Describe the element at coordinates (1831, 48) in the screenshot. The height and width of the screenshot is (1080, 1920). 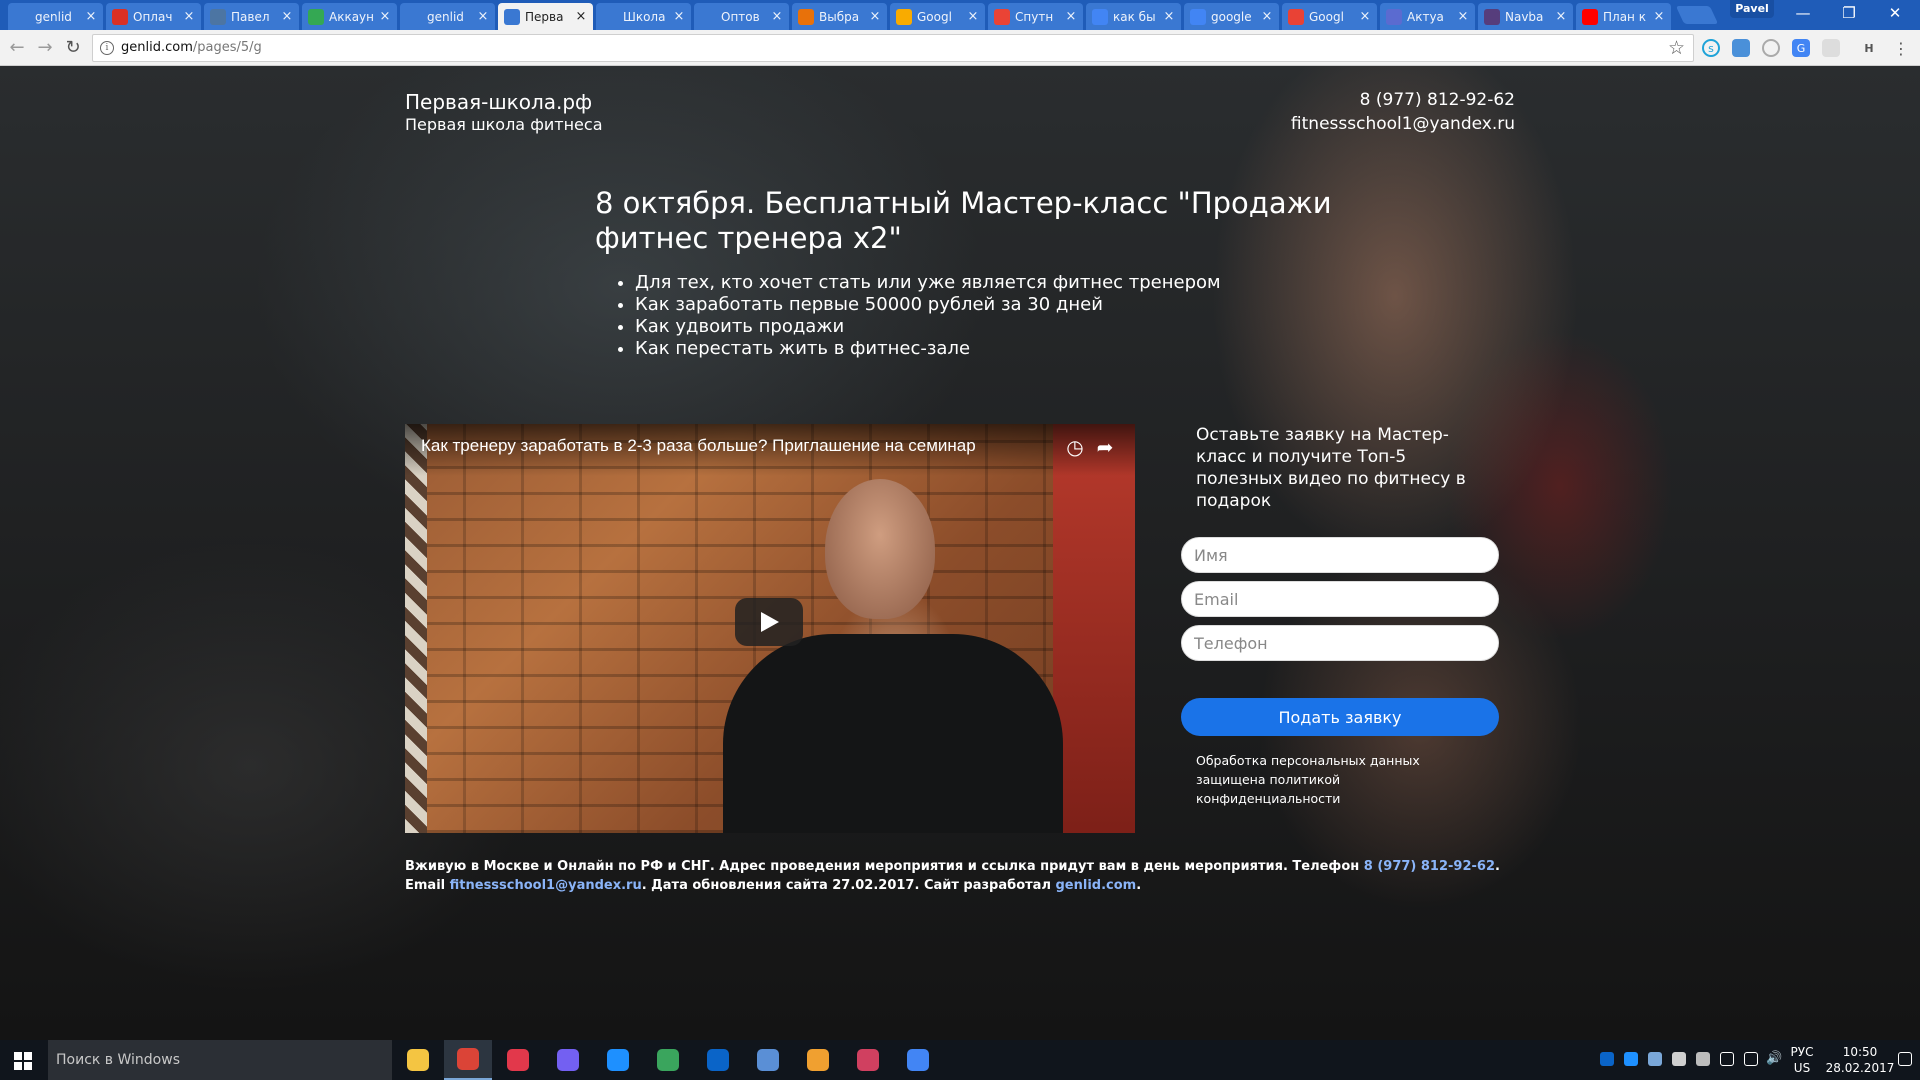
I see `extension-puzzle-icon` at that location.